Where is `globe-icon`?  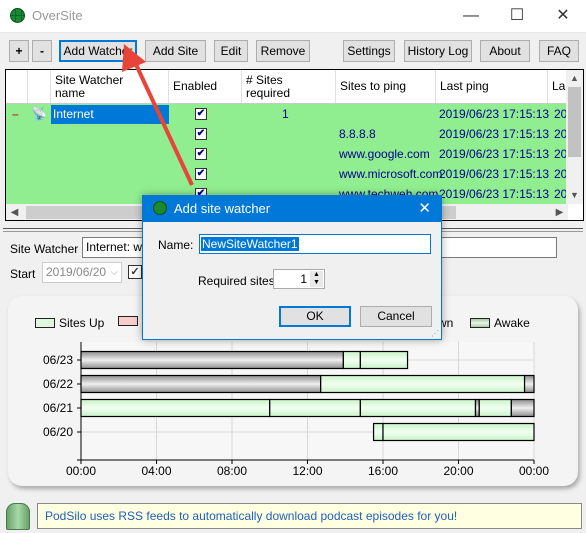
globe-icon is located at coordinates (160, 208).